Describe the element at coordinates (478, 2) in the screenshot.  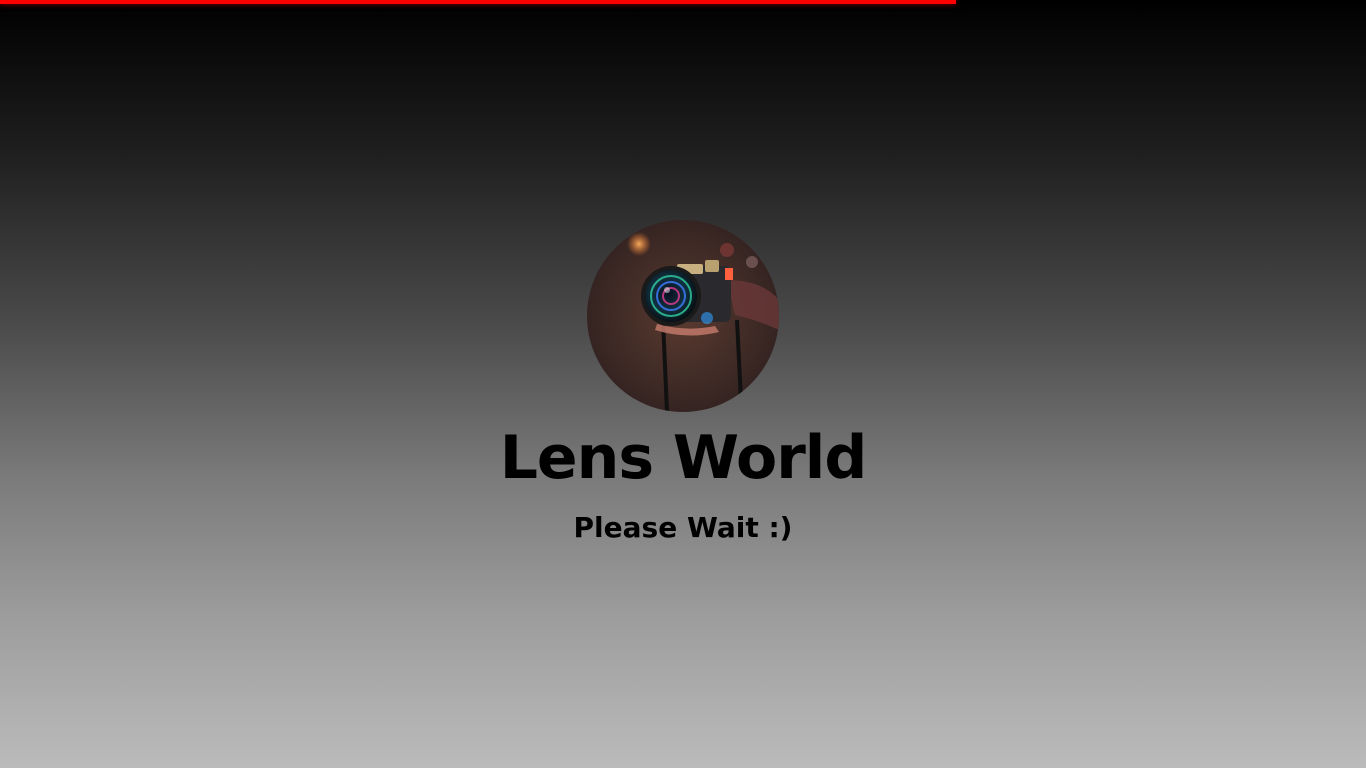
I see `loading-progress-fill` at that location.